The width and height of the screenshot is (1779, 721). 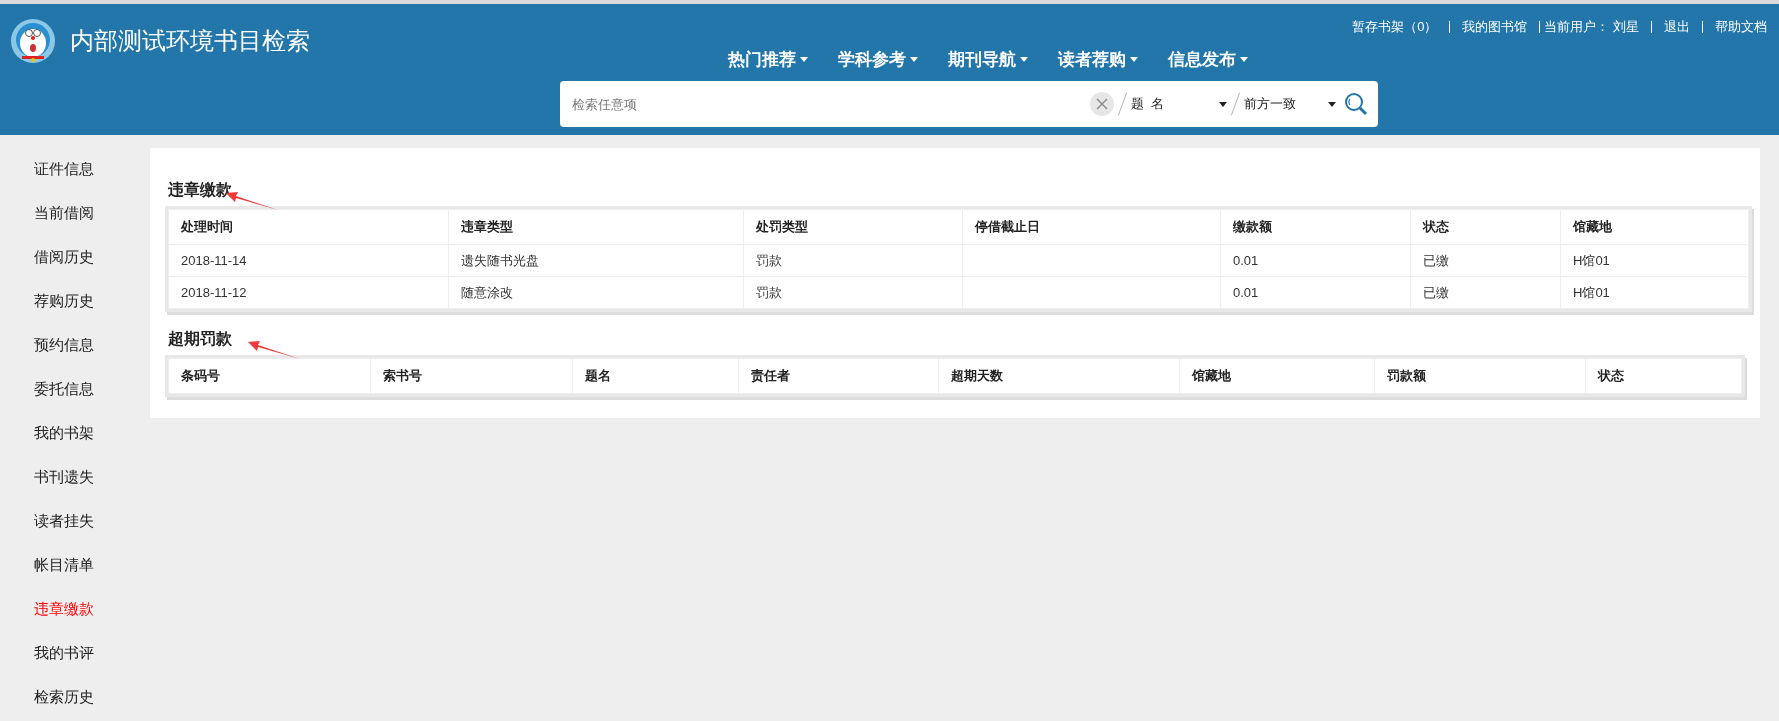 I want to click on table-cell: 2018-11-14, so click(x=308, y=260).